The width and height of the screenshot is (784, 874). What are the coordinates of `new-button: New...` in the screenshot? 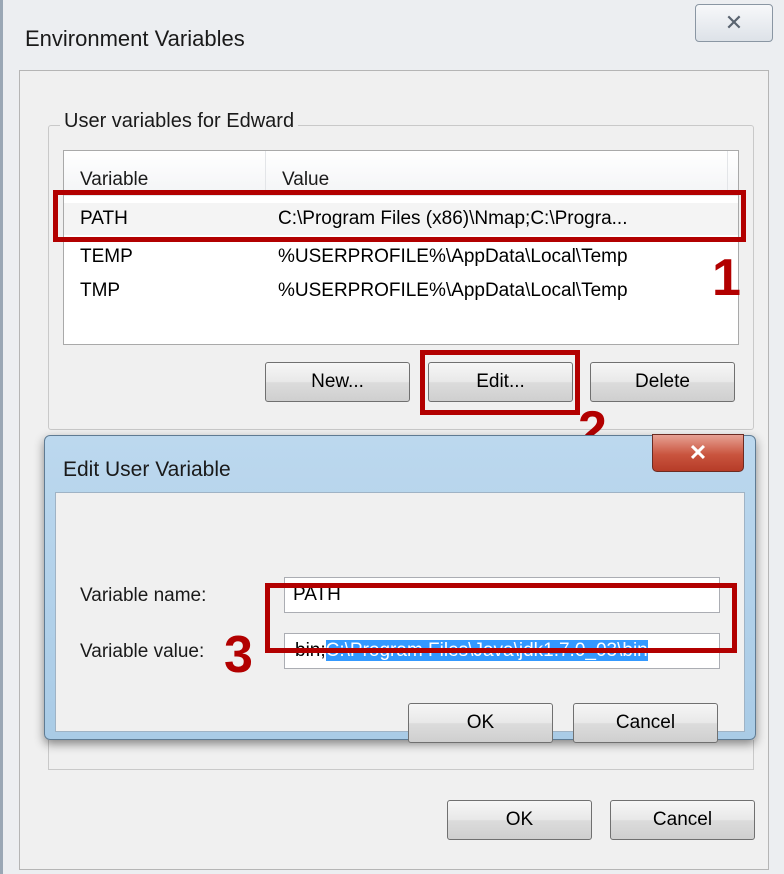 It's located at (337, 382).